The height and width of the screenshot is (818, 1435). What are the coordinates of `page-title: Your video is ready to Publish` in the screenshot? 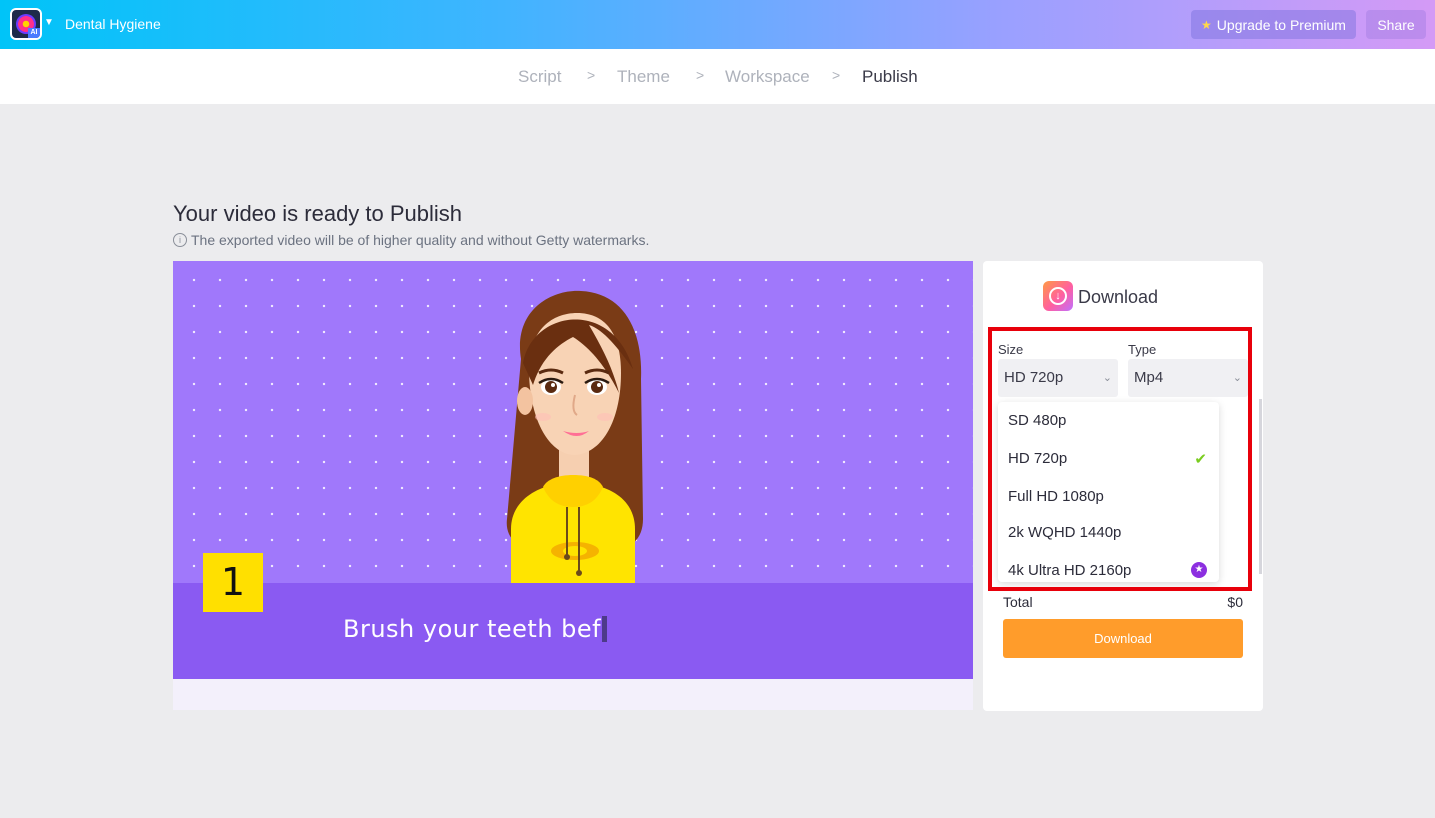 It's located at (318, 213).